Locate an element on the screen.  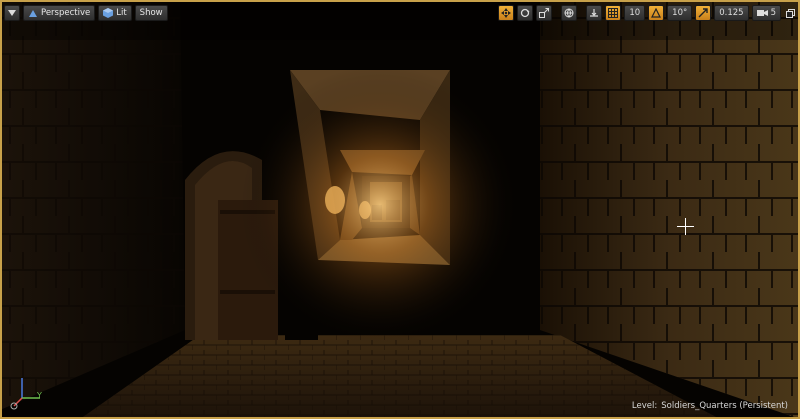
coordinate-system-button is located at coordinates (569, 13).